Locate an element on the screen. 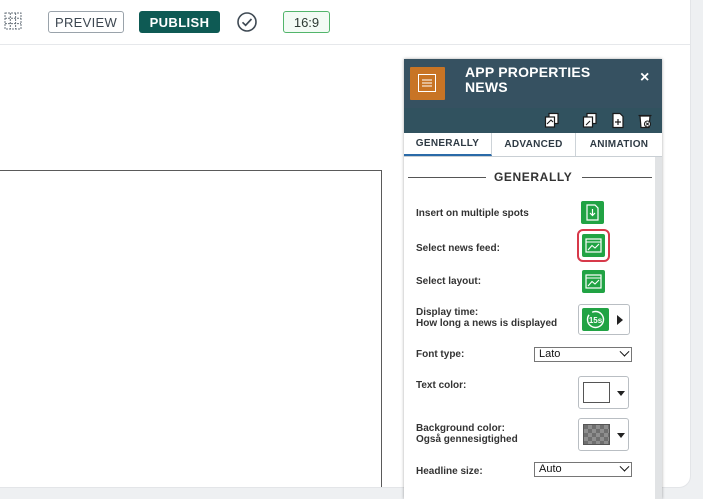  tab-generally: GENERALLY is located at coordinates (448, 144).